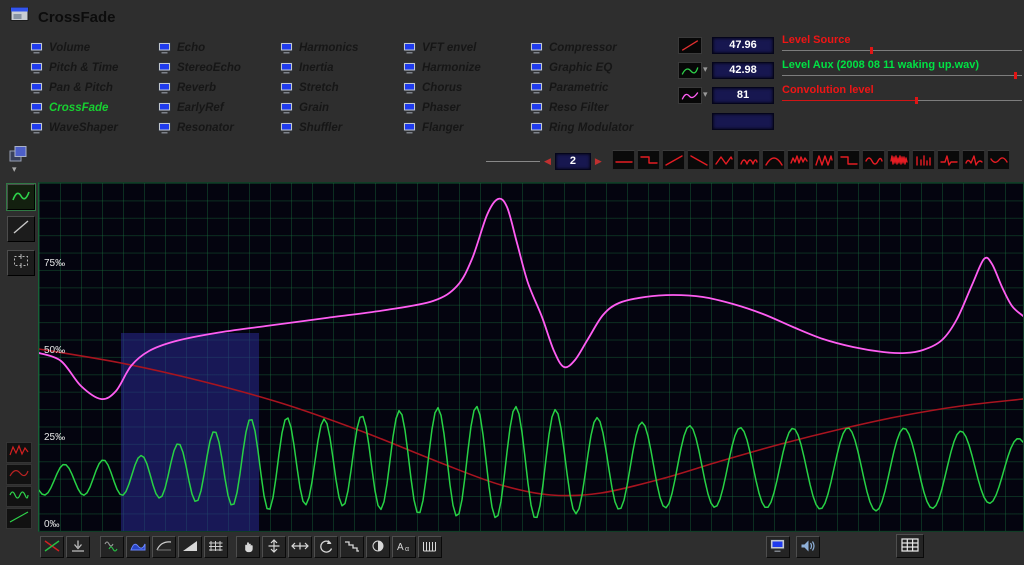 The height and width of the screenshot is (565, 1024). I want to click on effect-item-grain: Grain, so click(319, 108).